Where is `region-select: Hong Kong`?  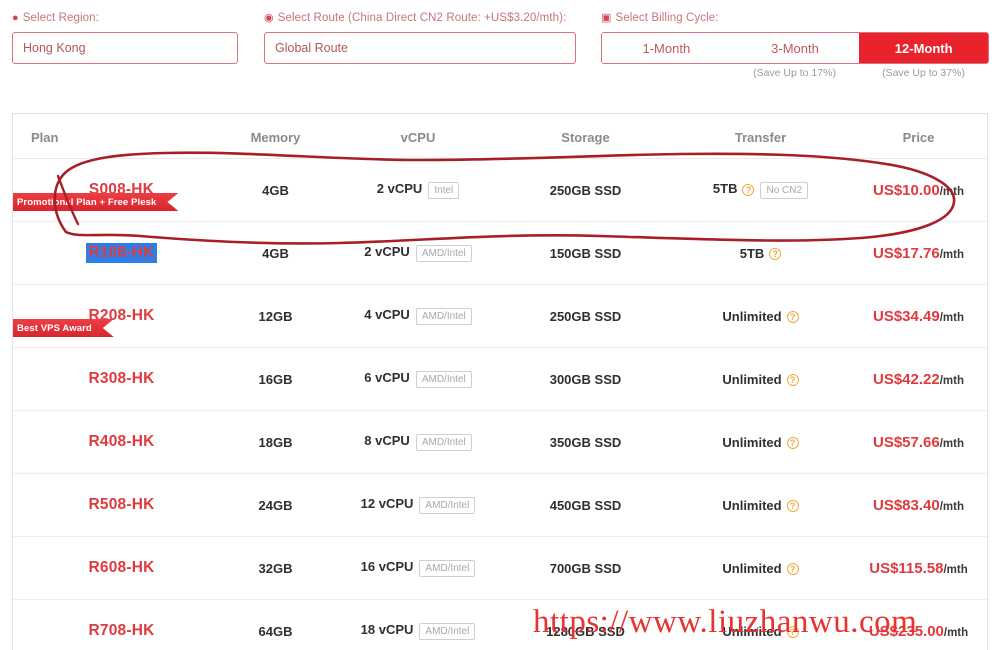 region-select: Hong Kong is located at coordinates (125, 48).